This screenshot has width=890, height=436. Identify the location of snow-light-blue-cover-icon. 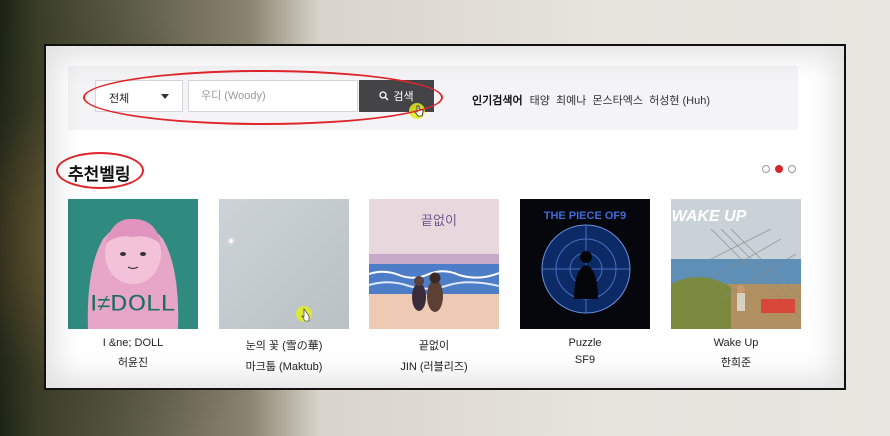
(284, 264).